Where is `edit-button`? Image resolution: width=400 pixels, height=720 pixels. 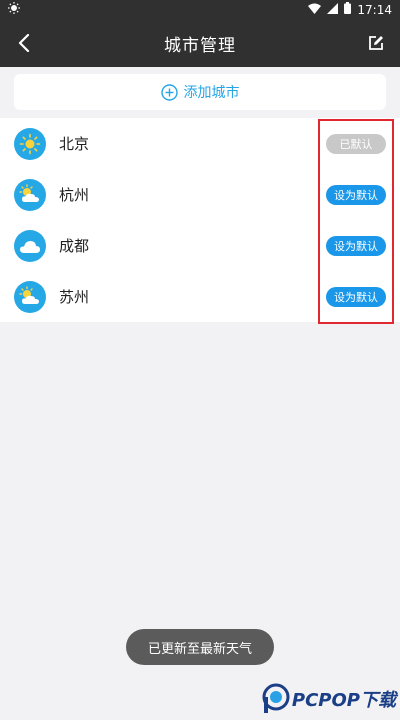 edit-button is located at coordinates (376, 43).